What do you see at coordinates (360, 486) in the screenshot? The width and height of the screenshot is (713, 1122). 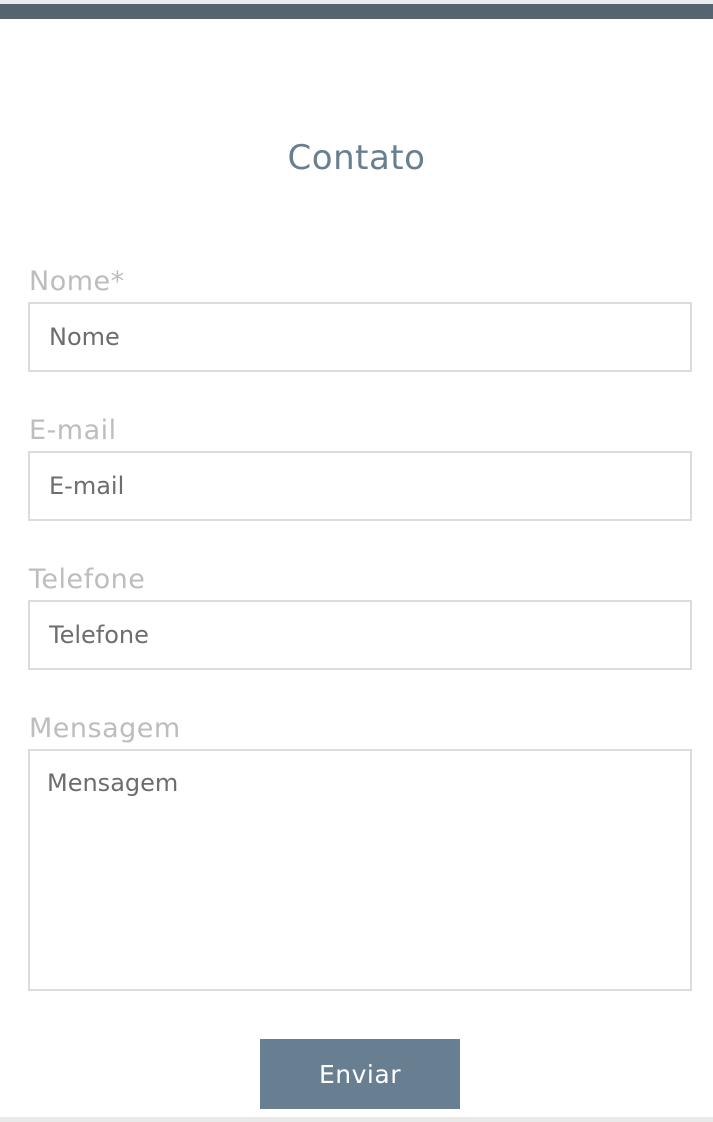 I see `email-input` at bounding box center [360, 486].